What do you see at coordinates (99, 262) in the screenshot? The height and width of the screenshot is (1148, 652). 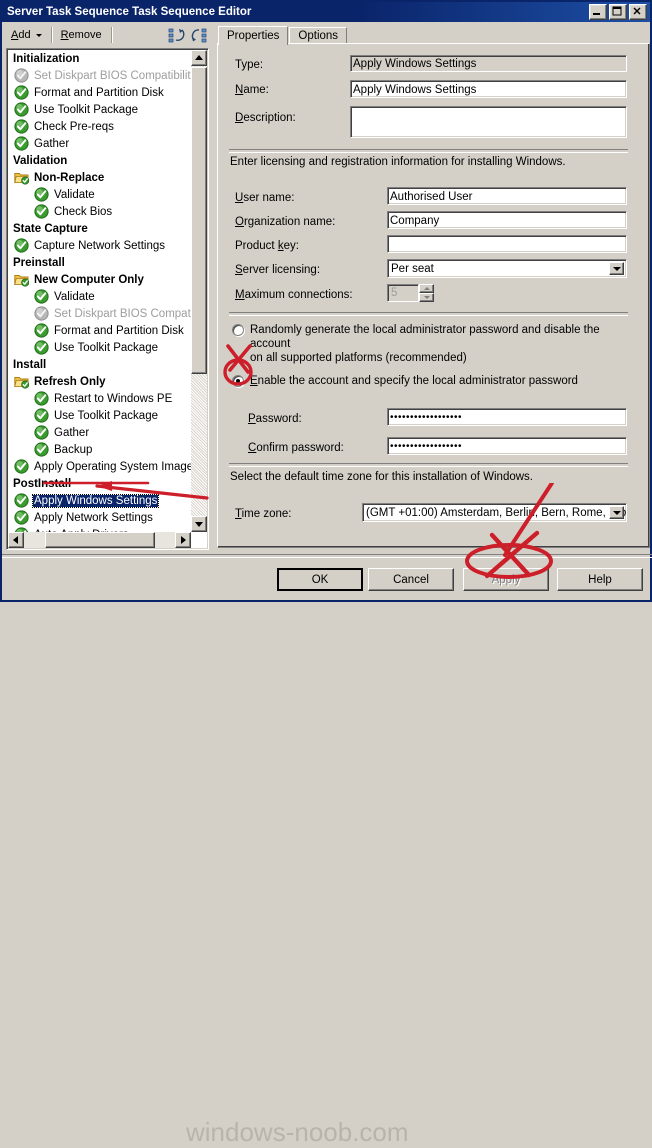 I see `tree-item: Preinstall` at bounding box center [99, 262].